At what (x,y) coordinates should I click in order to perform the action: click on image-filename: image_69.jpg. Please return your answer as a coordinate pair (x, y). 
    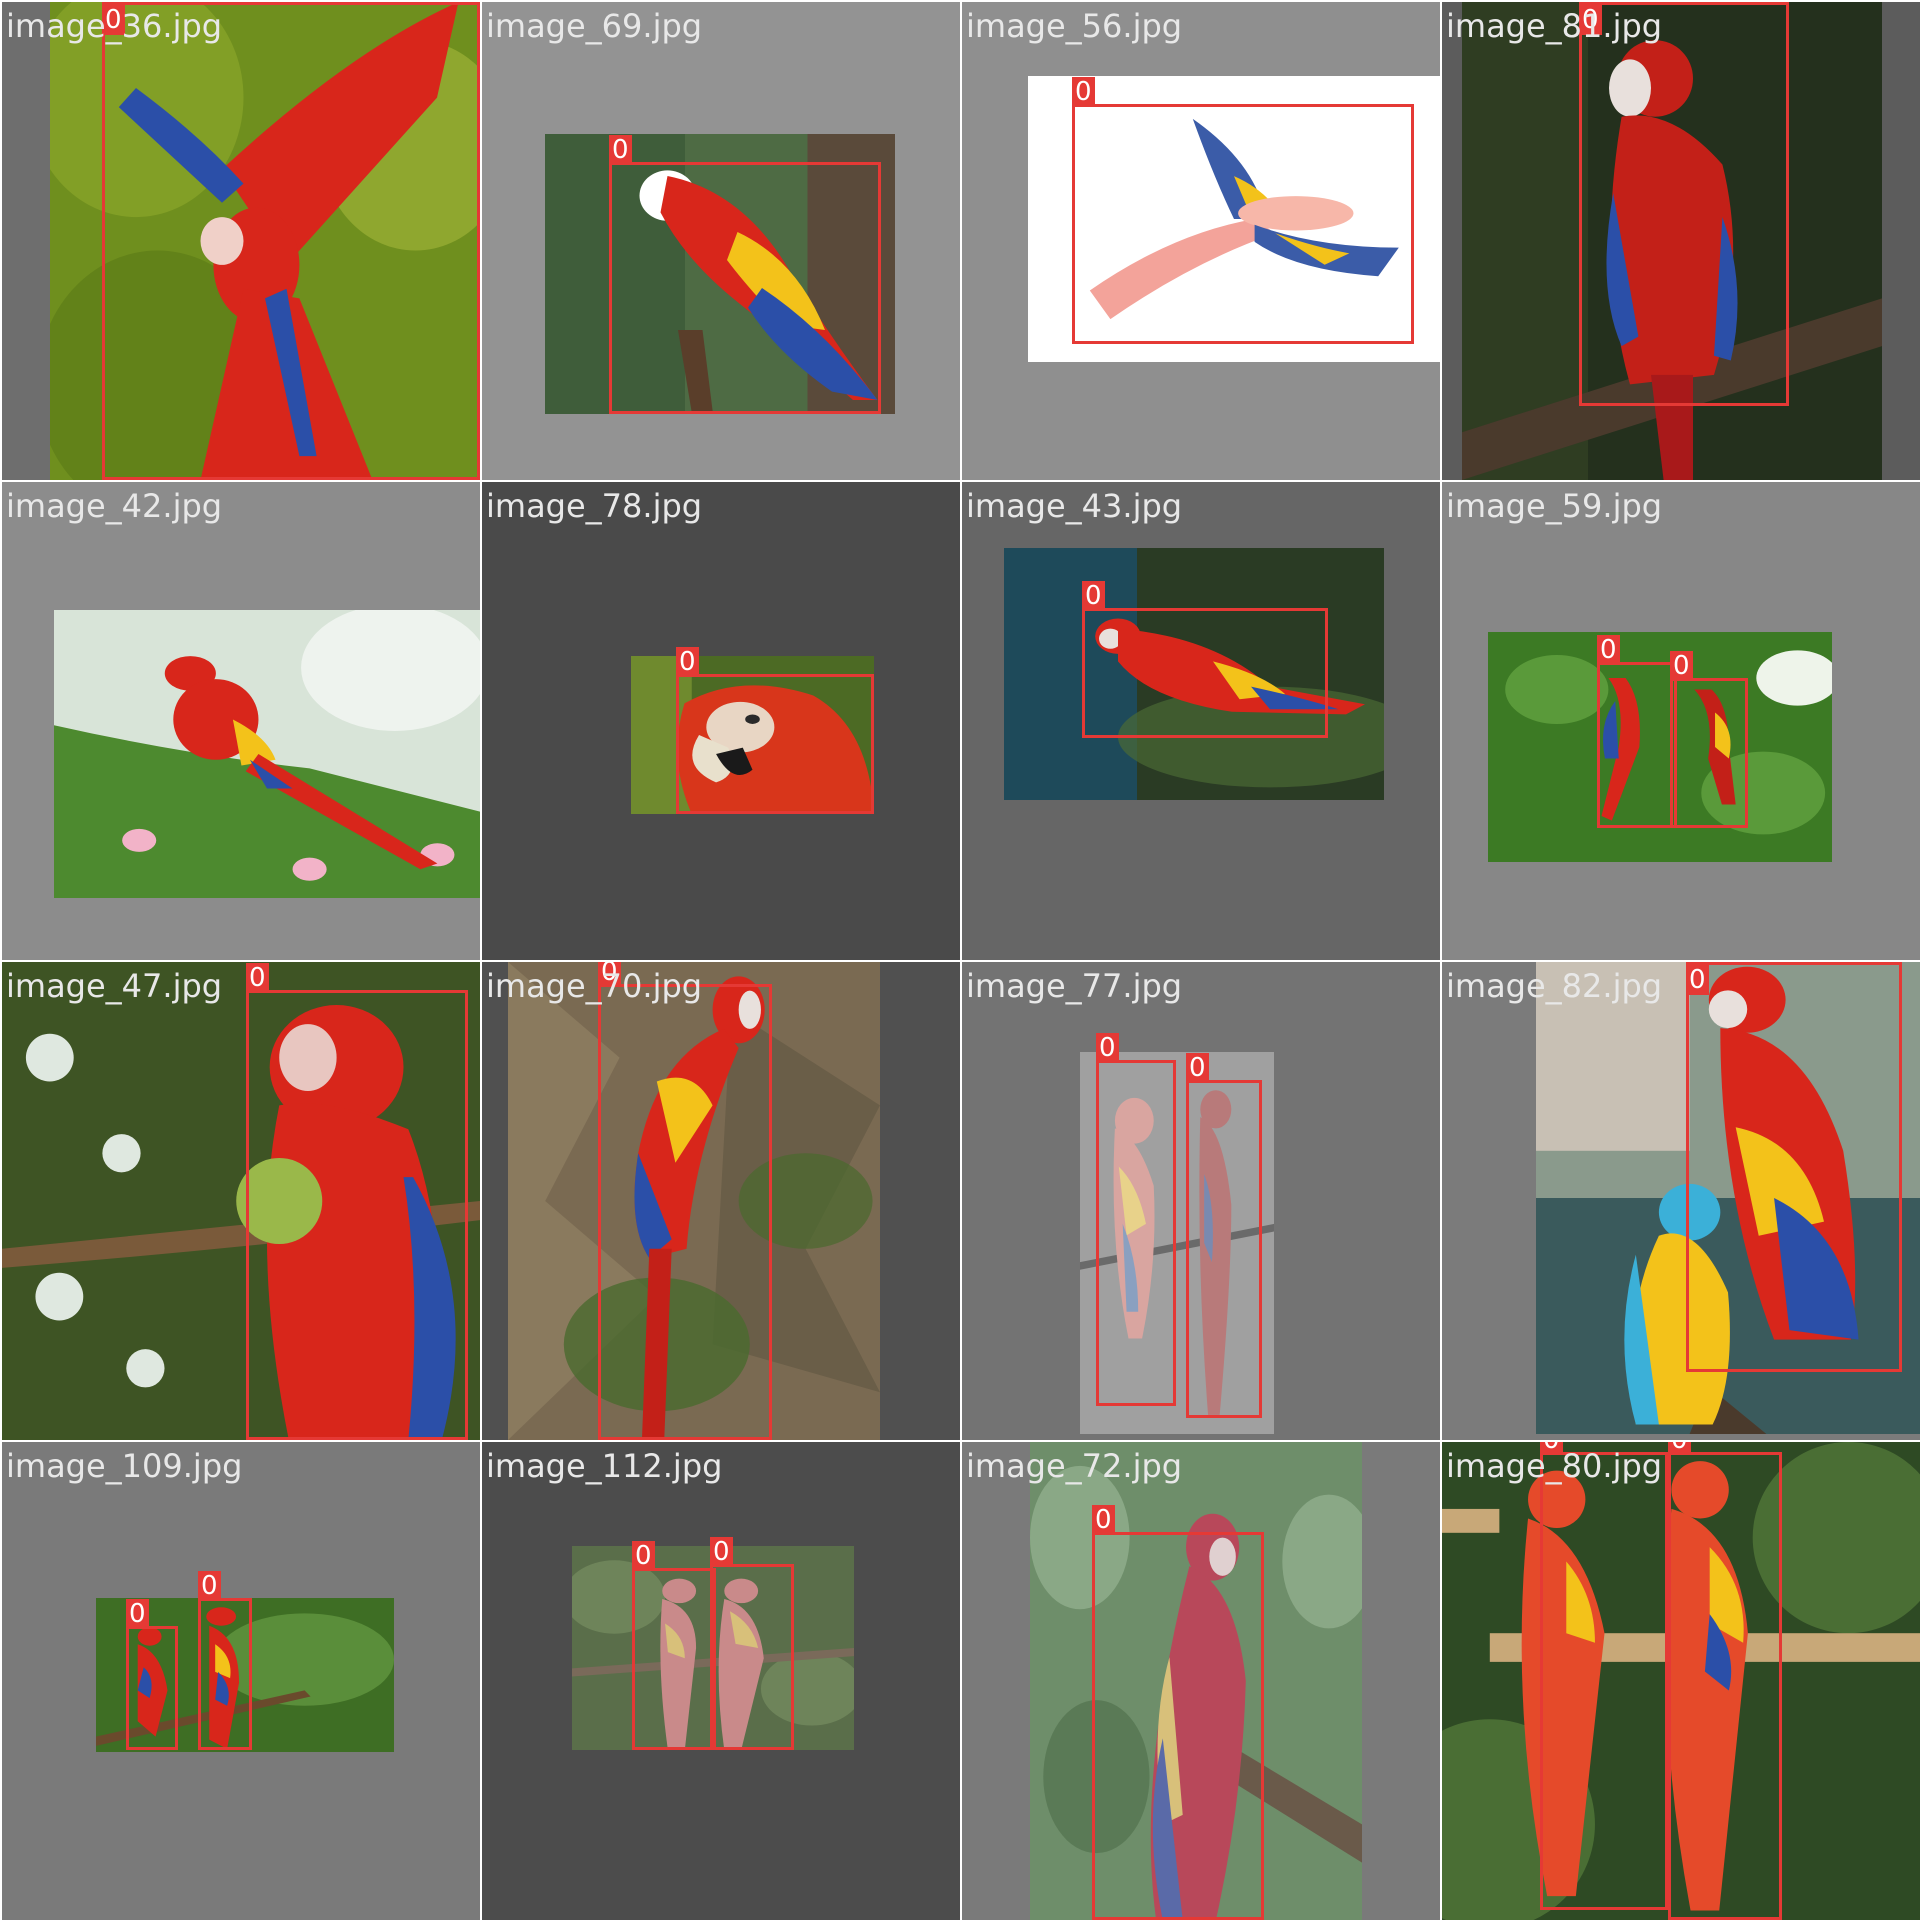
    Looking at the image, I should click on (594, 26).